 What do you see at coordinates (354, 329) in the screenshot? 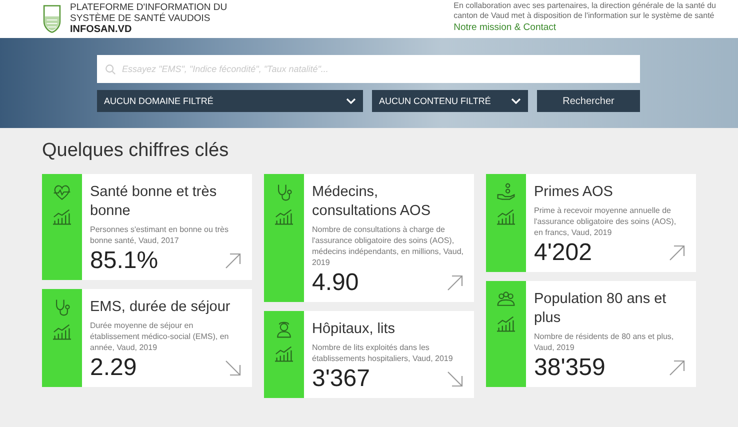
I see `card-title: Hôpitaux, lits` at bounding box center [354, 329].